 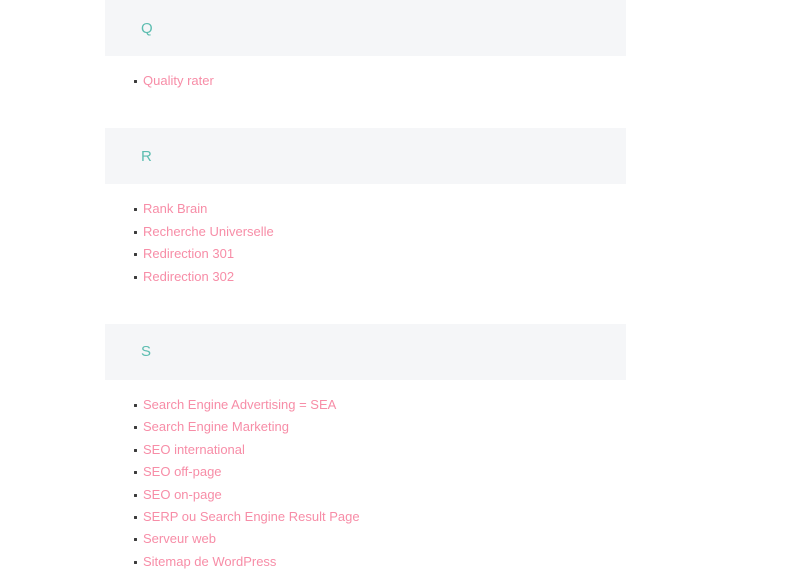 What do you see at coordinates (365, 517) in the screenshot?
I see `list-item: SERP ou Search Engine Result Page` at bounding box center [365, 517].